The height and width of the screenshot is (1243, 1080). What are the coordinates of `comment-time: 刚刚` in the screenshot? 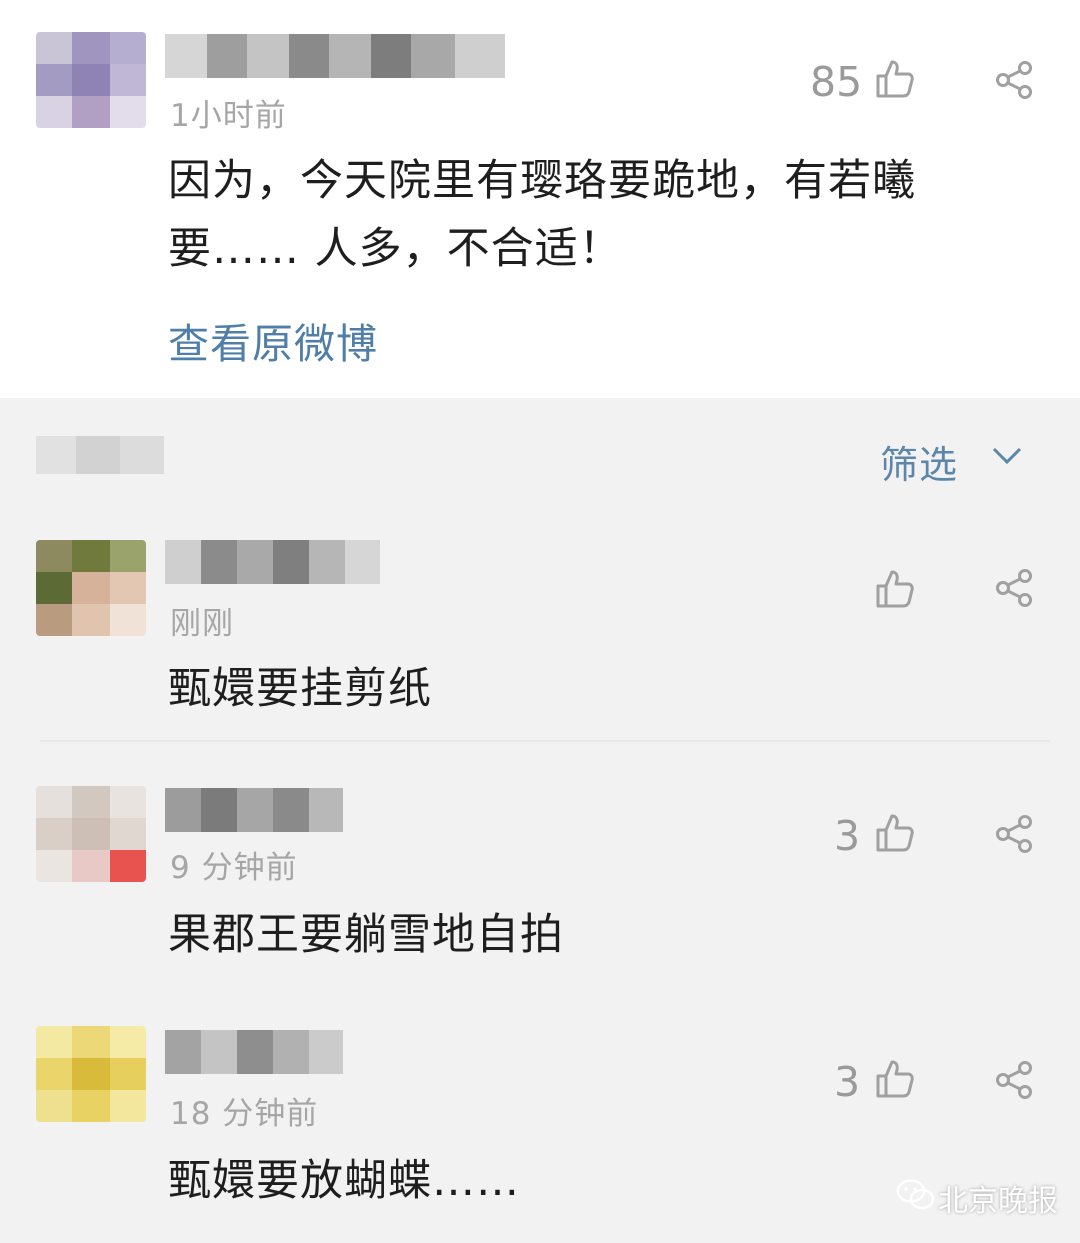 It's located at (202, 624).